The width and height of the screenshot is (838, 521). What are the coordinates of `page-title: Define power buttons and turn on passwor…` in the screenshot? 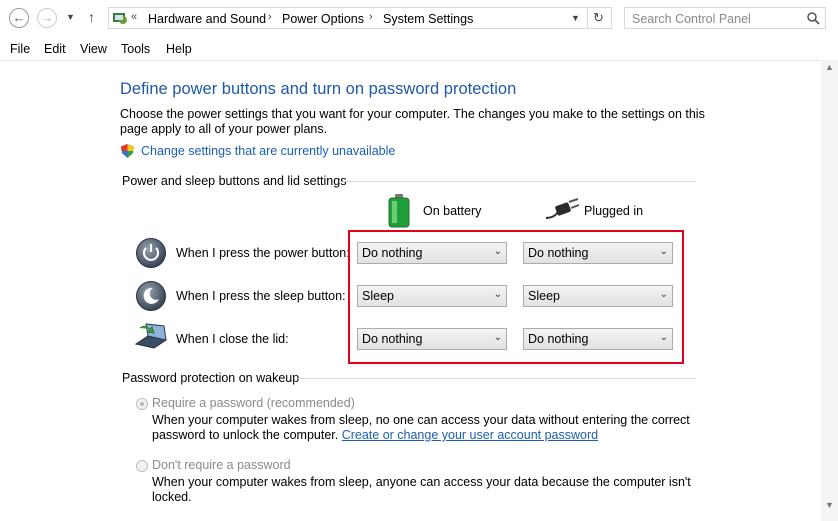 It's located at (318, 89).